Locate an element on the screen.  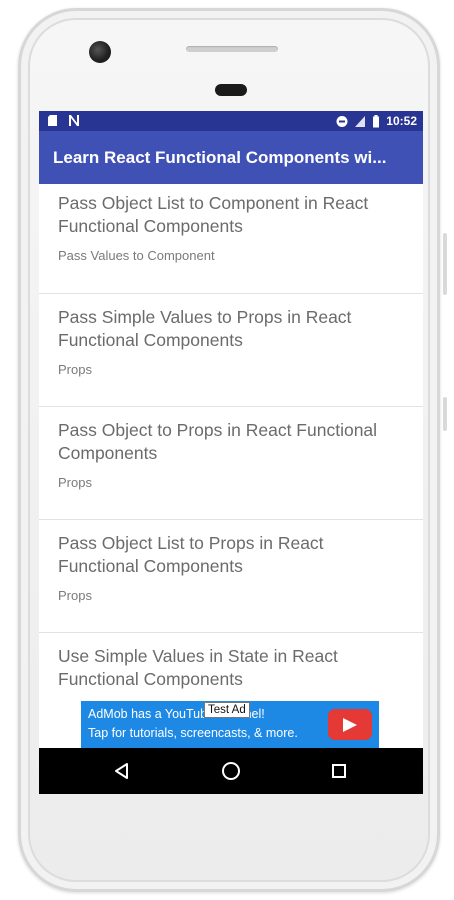
navigation-bar is located at coordinates (231, 771).